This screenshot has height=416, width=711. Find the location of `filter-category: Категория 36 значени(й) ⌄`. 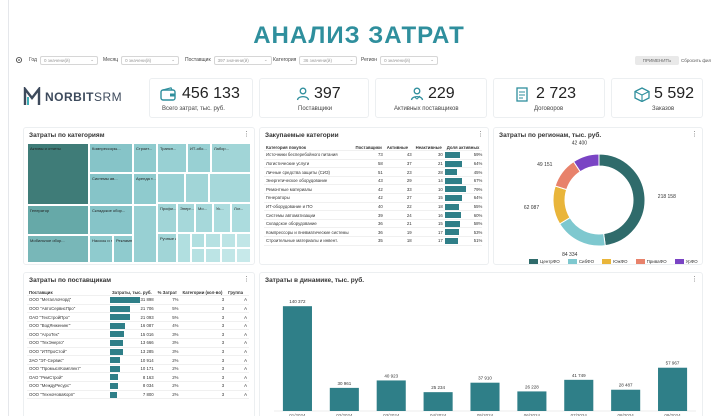

filter-category: Категория 36 значени(й) ⌄ is located at coordinates (315, 60).